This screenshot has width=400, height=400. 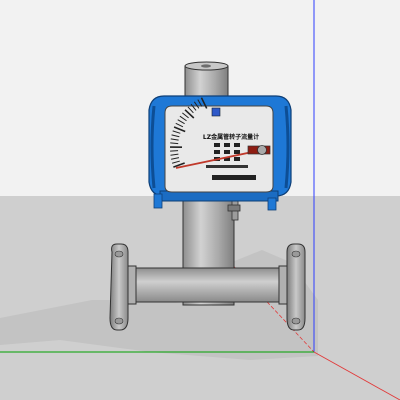 I want to click on horizontal-pipe, so click(x=207, y=285).